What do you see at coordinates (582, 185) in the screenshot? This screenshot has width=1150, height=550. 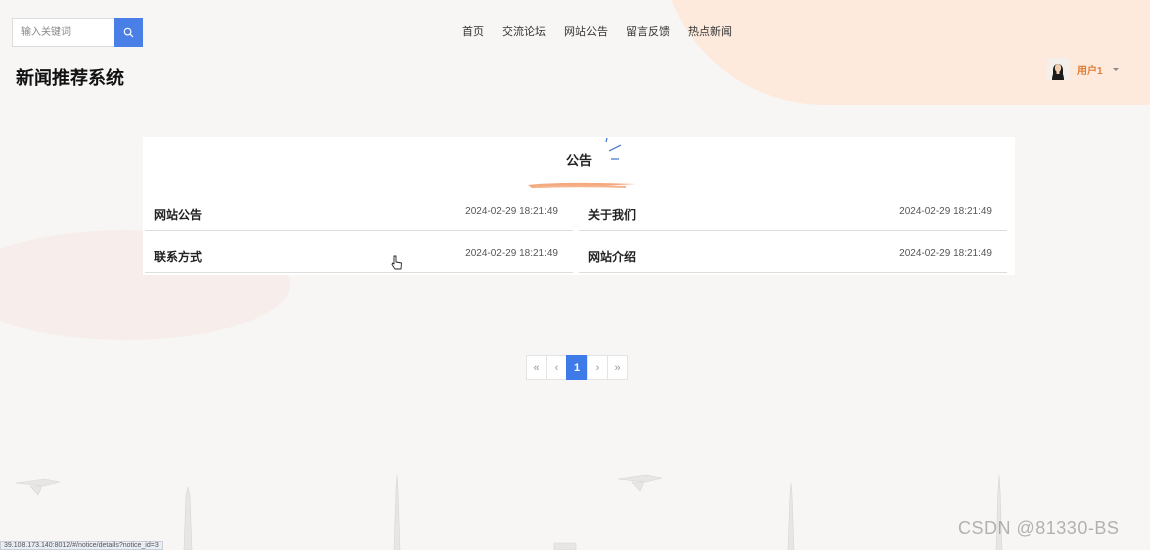 I see `brush-stroke-decoration` at bounding box center [582, 185].